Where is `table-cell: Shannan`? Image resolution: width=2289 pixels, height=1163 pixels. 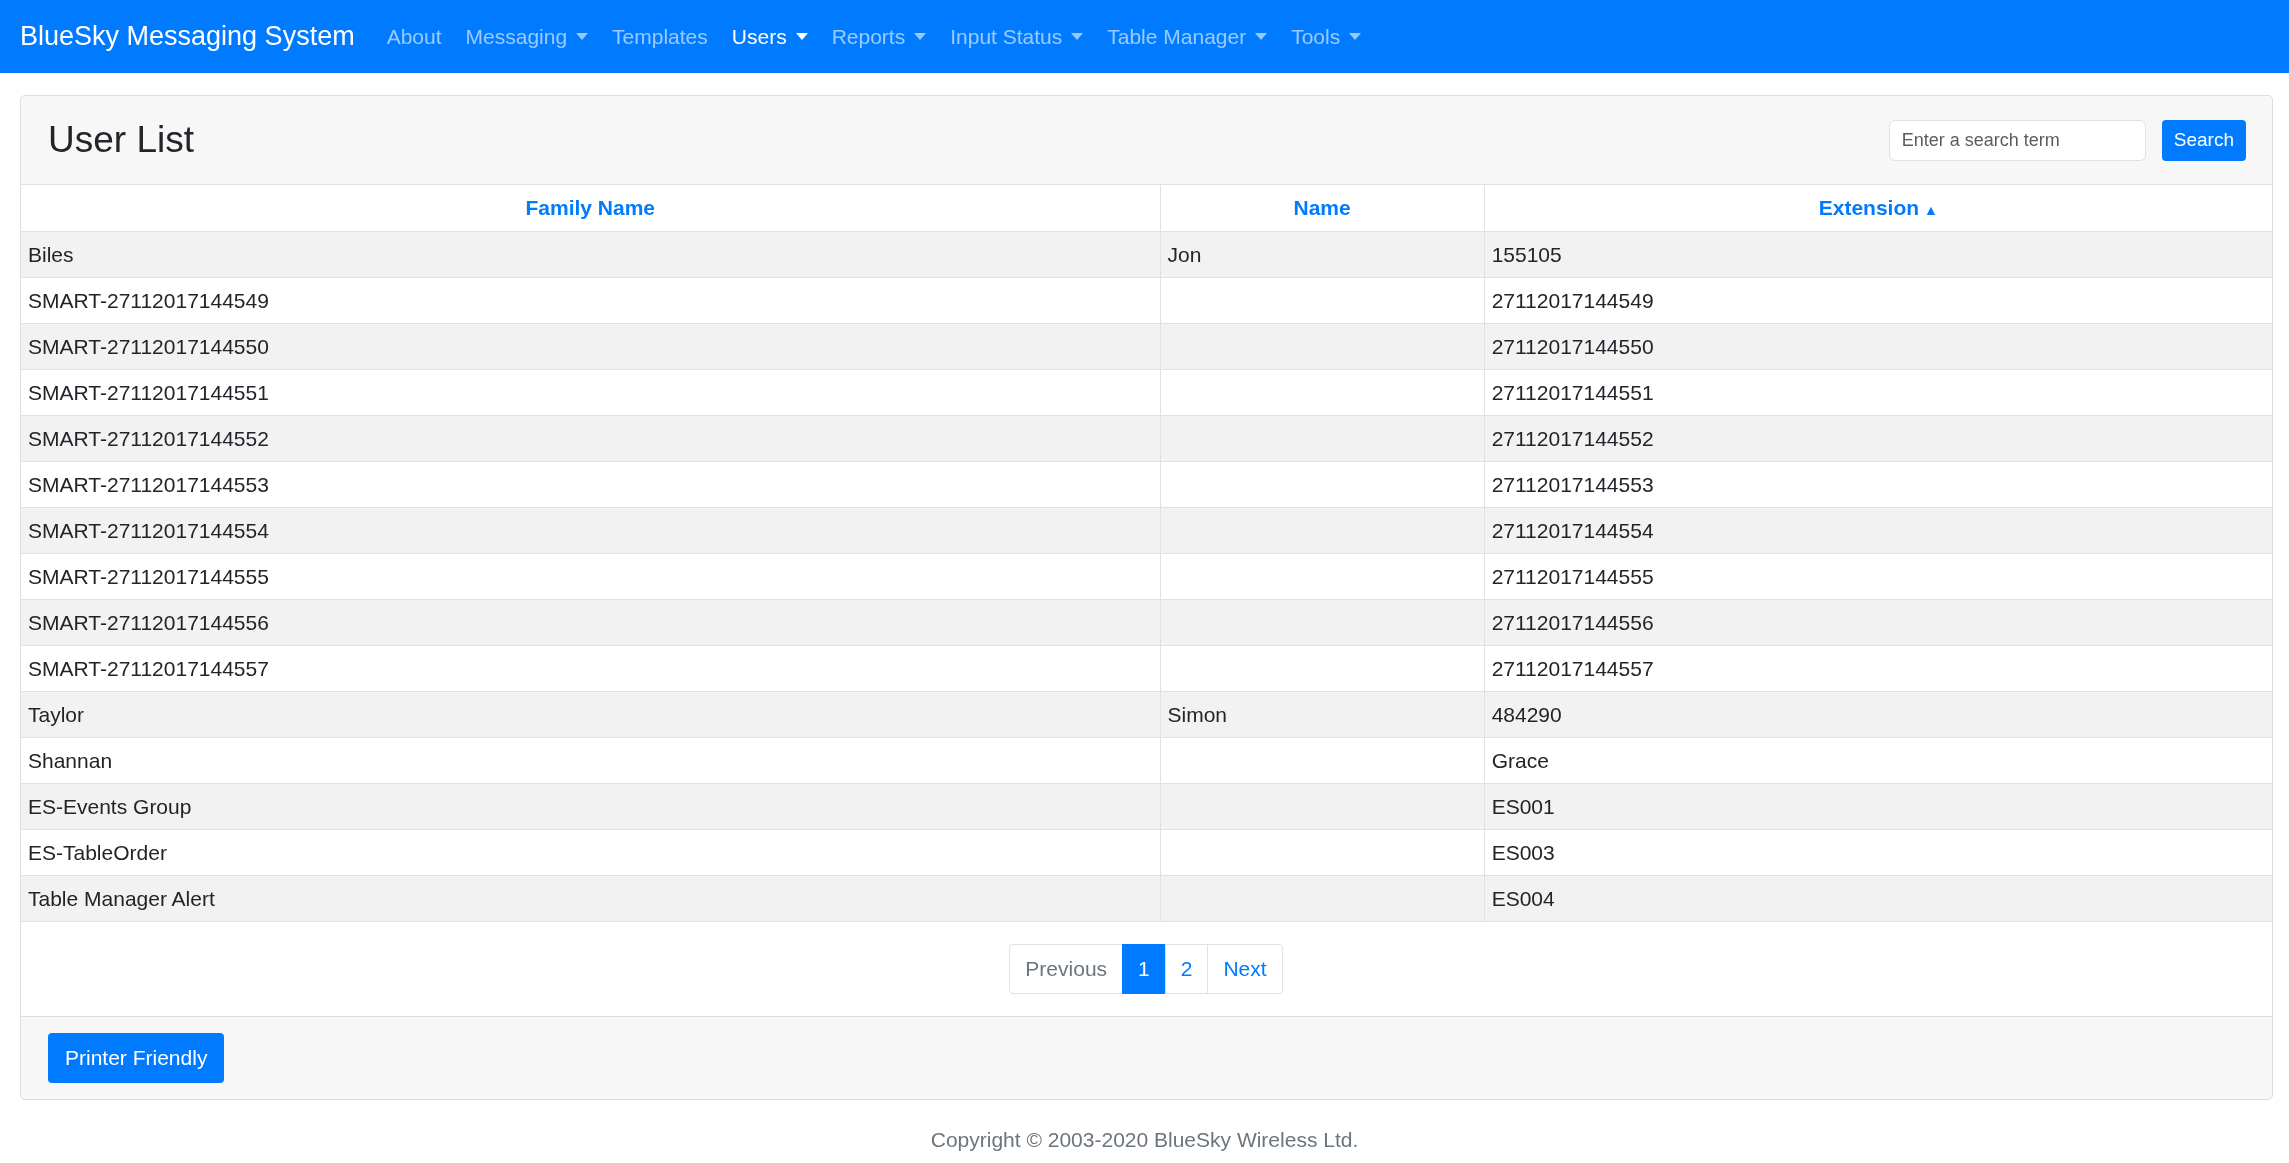 table-cell: Shannan is located at coordinates (590, 760).